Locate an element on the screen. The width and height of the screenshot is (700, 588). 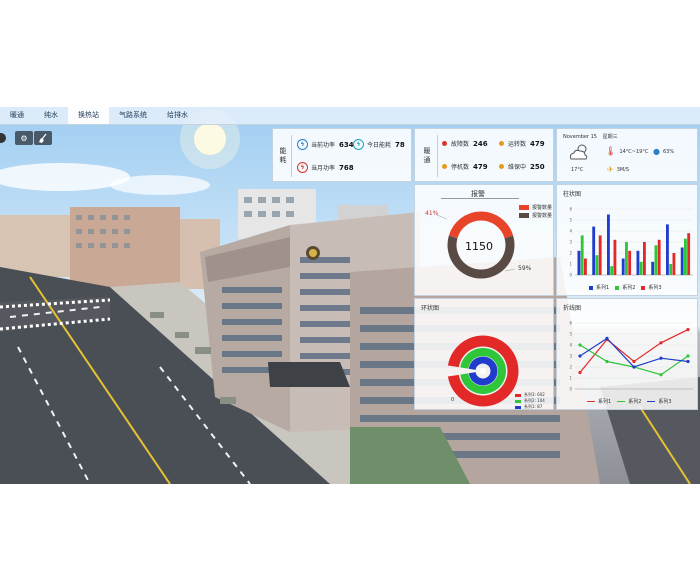
line-y-tick-label: 4 is located at coordinates (570, 345).